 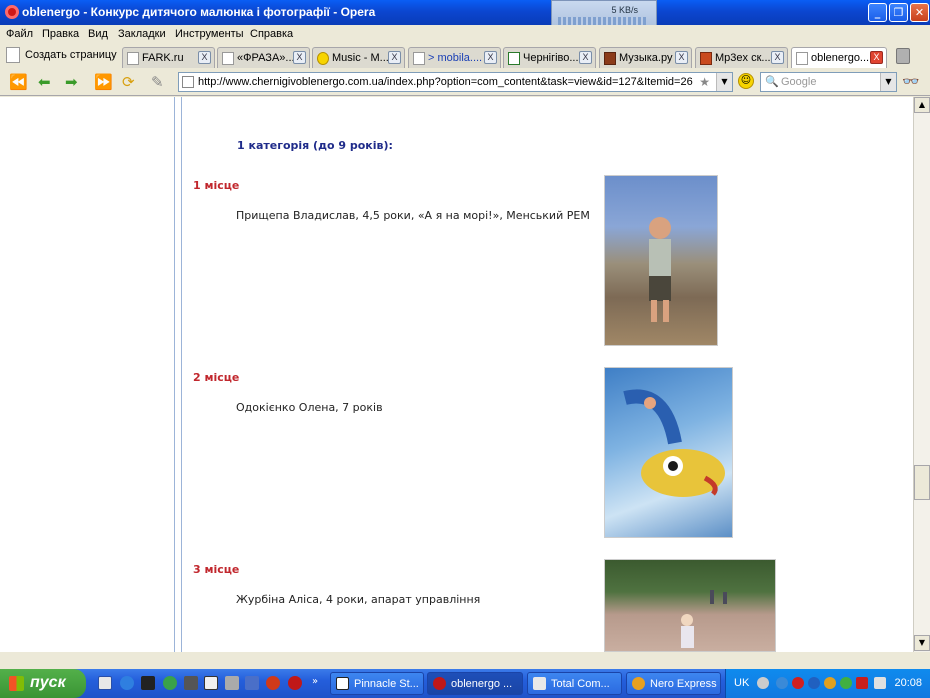 What do you see at coordinates (922, 482) in the screenshot?
I see `scroll-thumb` at bounding box center [922, 482].